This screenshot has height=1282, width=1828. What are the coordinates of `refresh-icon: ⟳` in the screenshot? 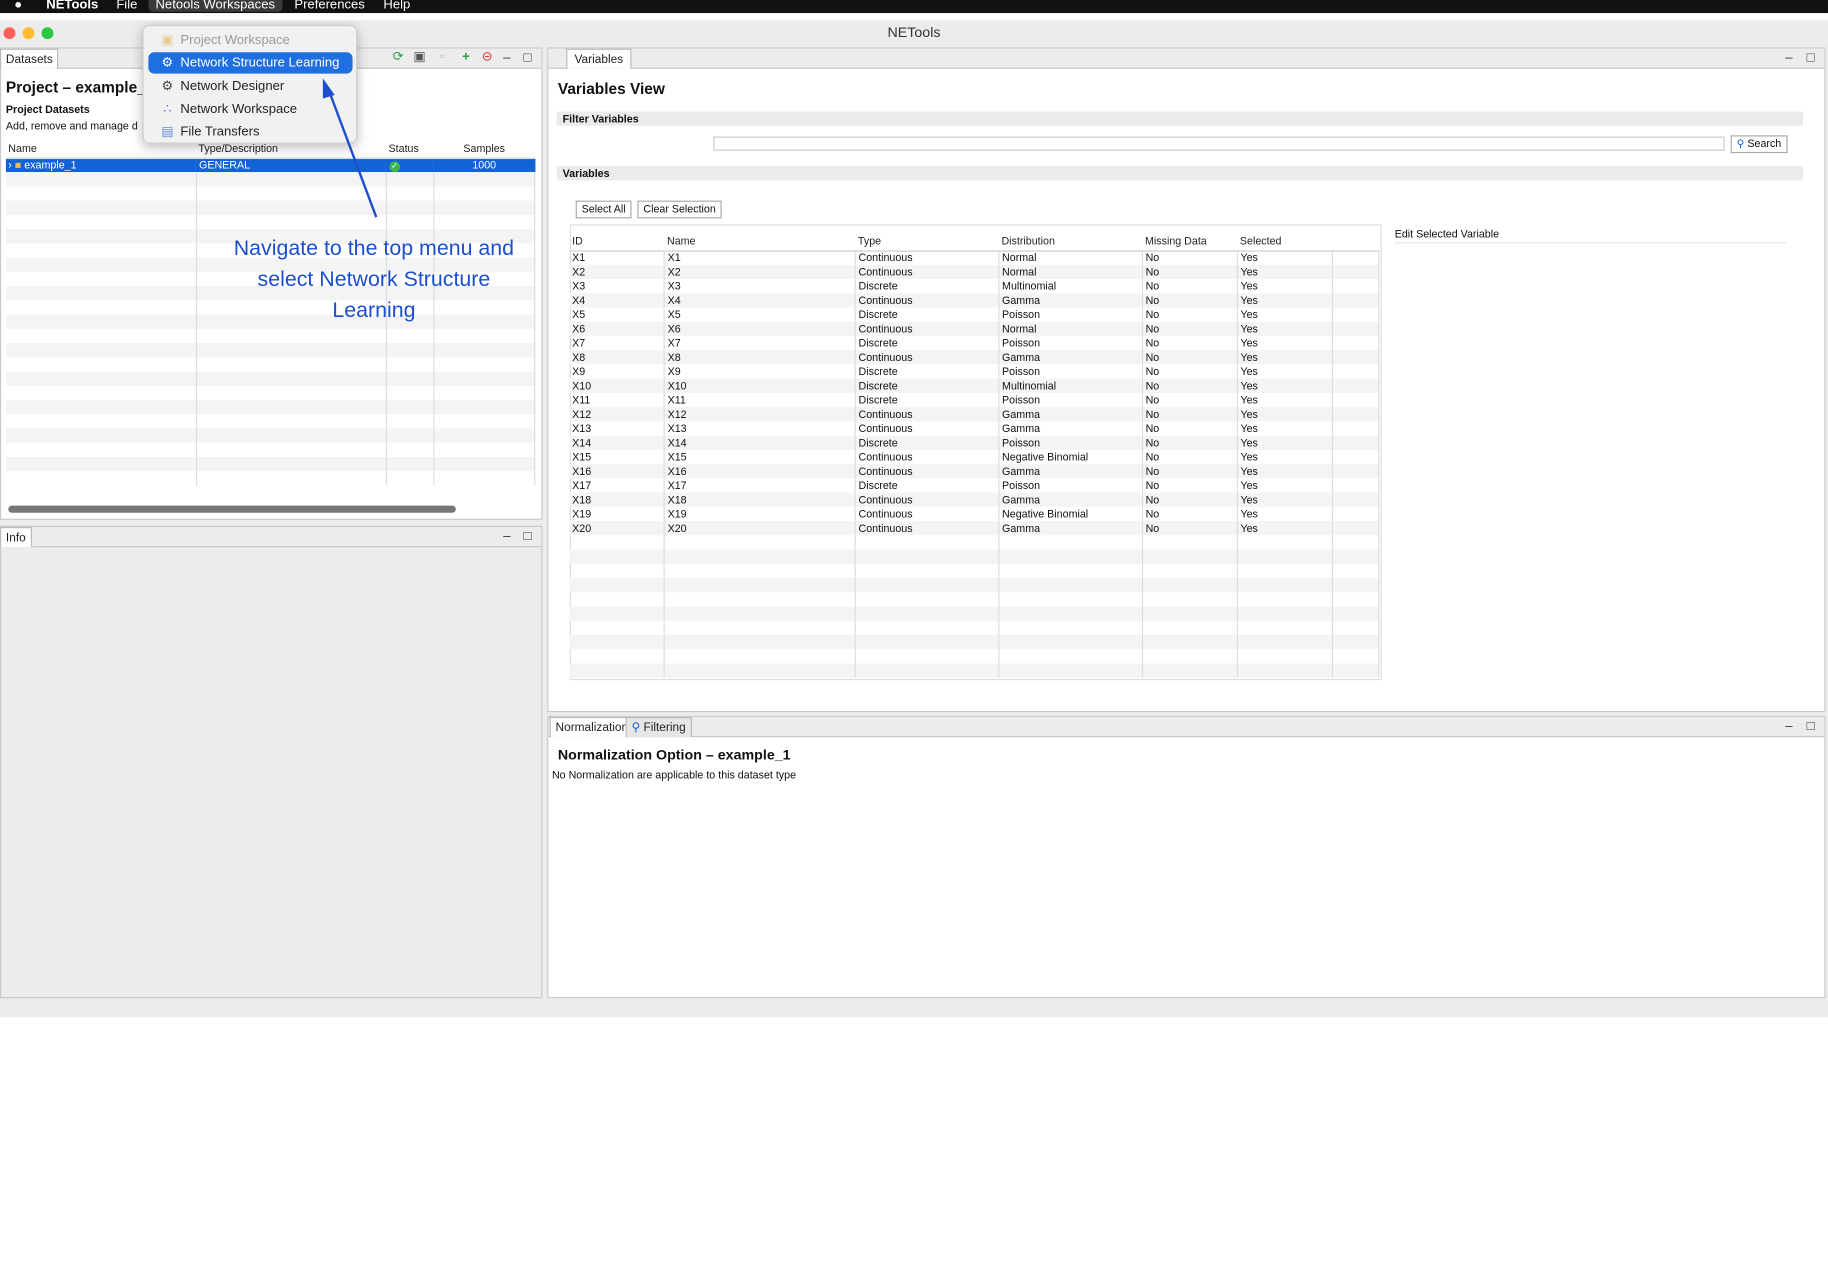 It's located at (398, 58).